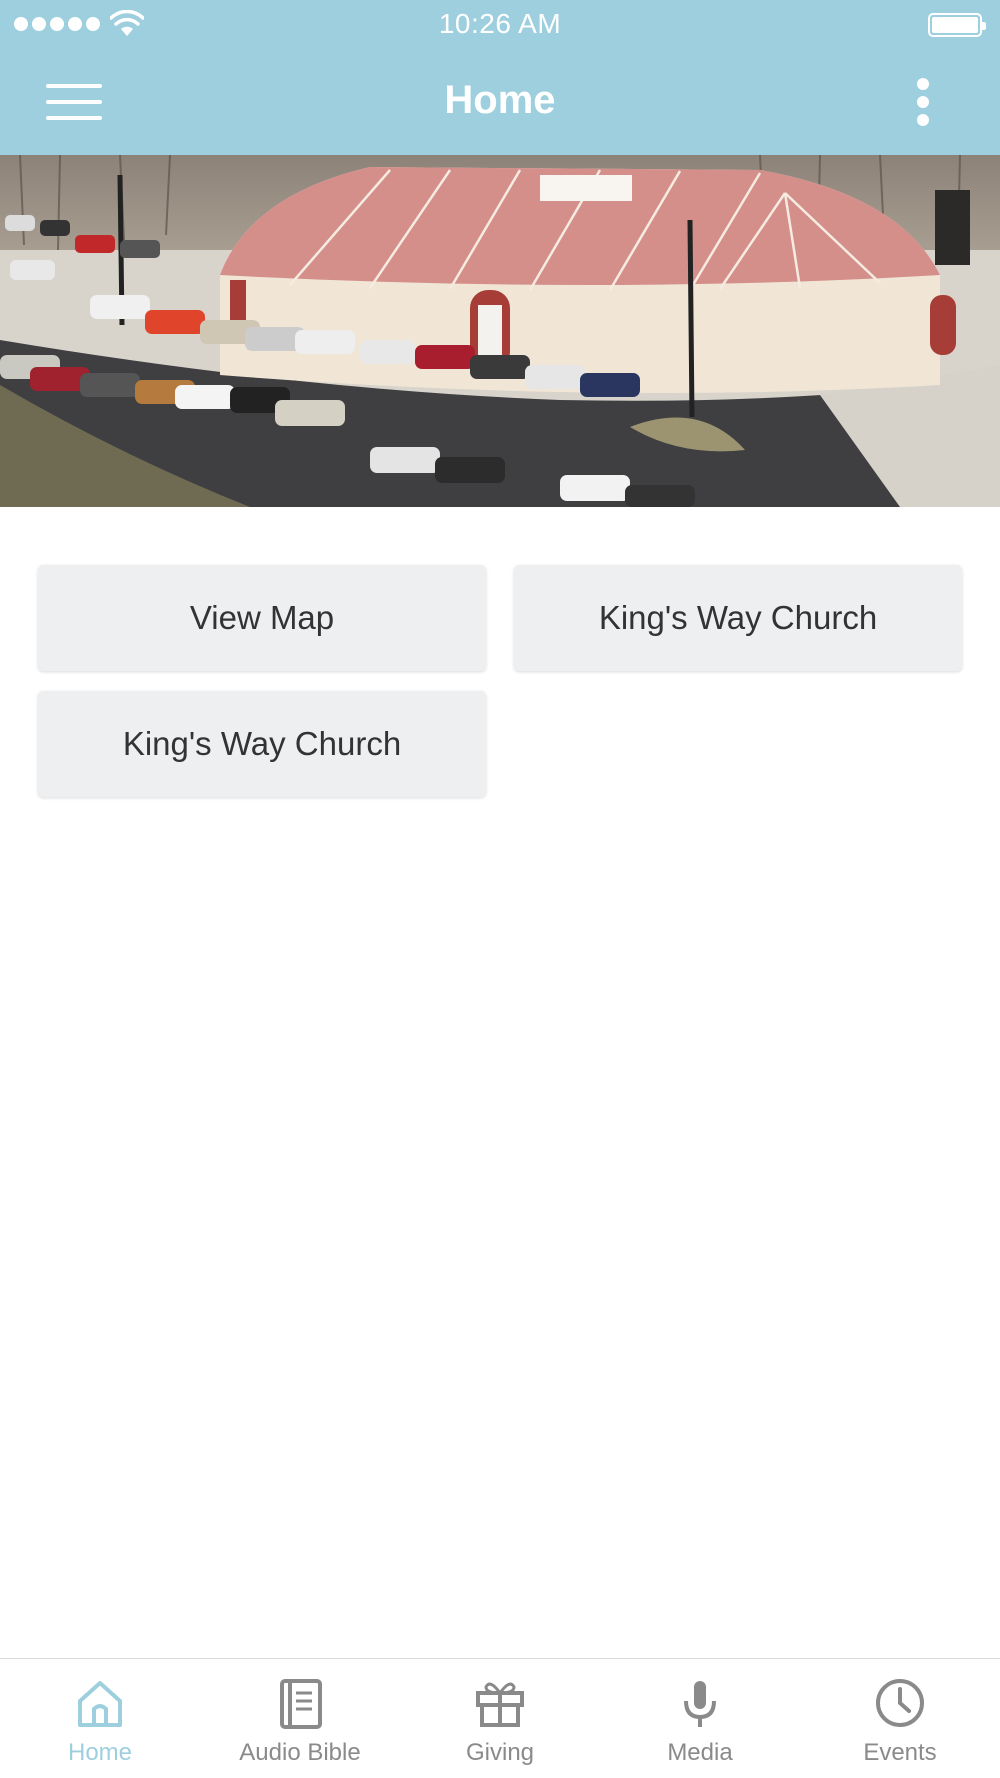 The image size is (1000, 1778). I want to click on status-bar: 10:26 AM, so click(500, 25).